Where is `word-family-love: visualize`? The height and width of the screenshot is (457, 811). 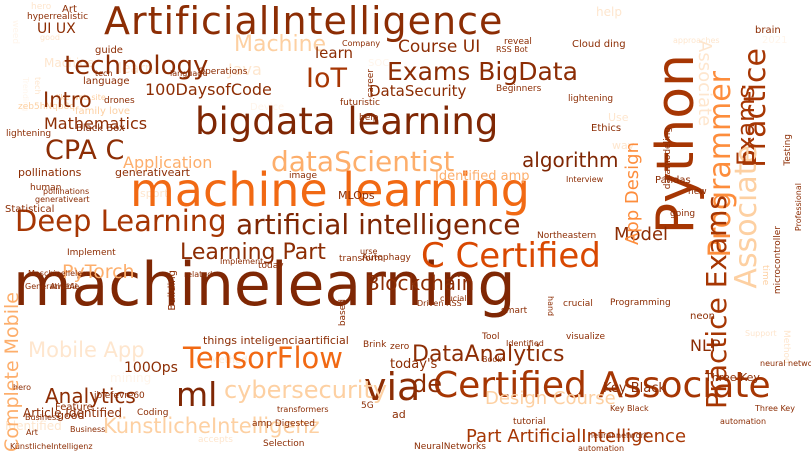 word-family-love: visualize is located at coordinates (585, 337).